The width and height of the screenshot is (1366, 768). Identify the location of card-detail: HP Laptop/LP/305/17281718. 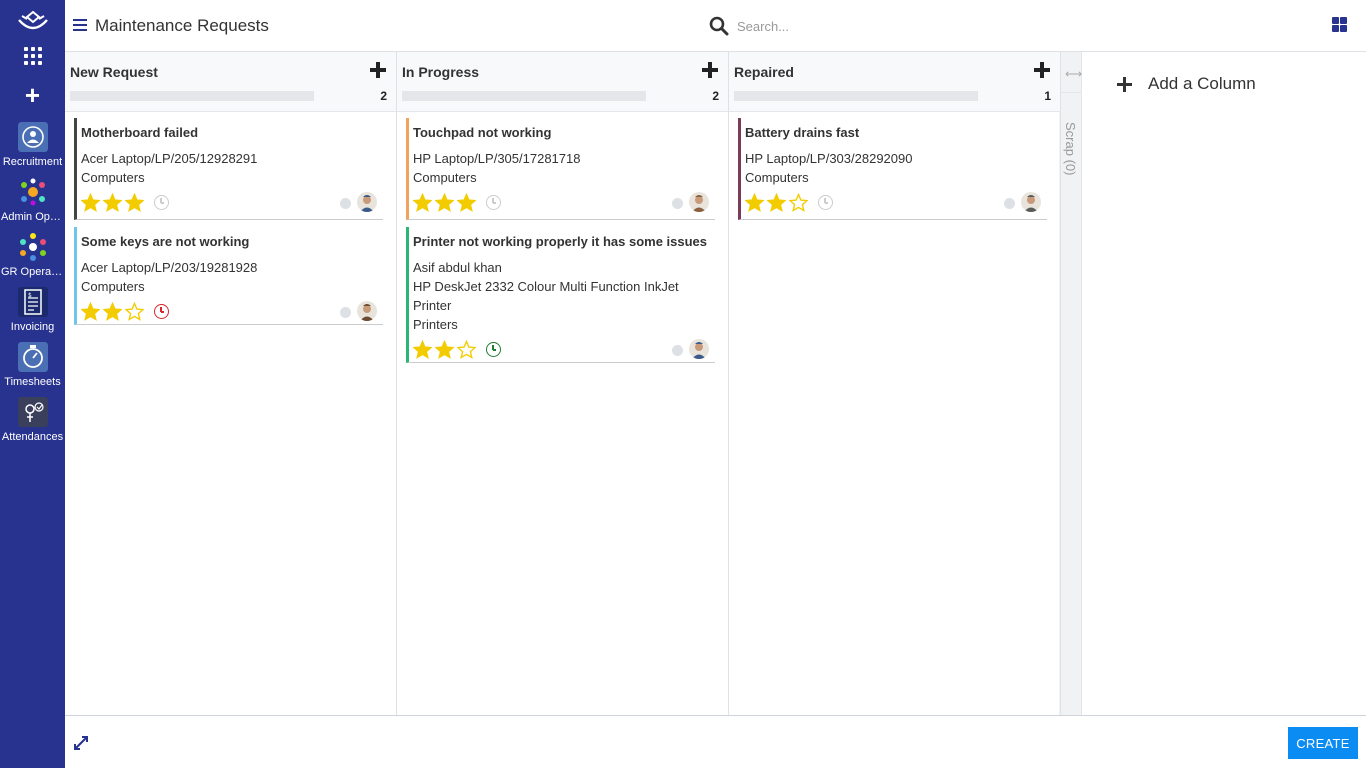
(497, 158).